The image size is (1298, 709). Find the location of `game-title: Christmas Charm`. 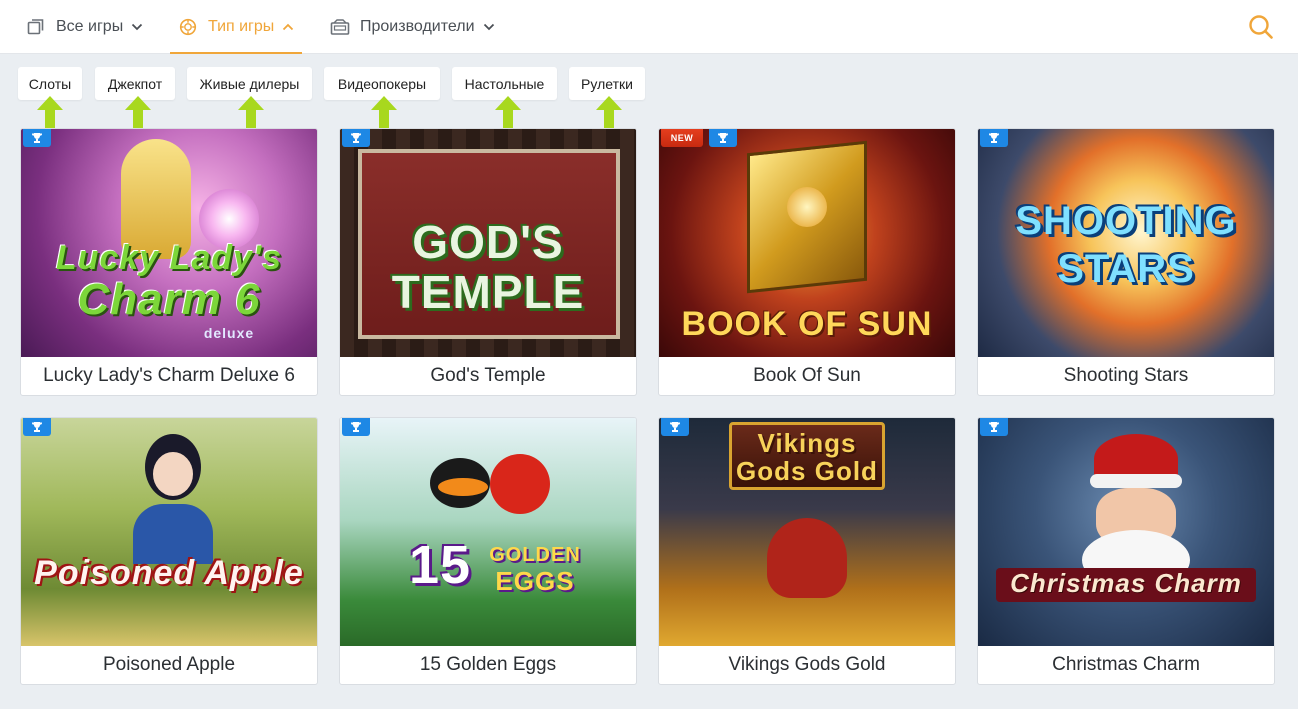

game-title: Christmas Charm is located at coordinates (1126, 664).